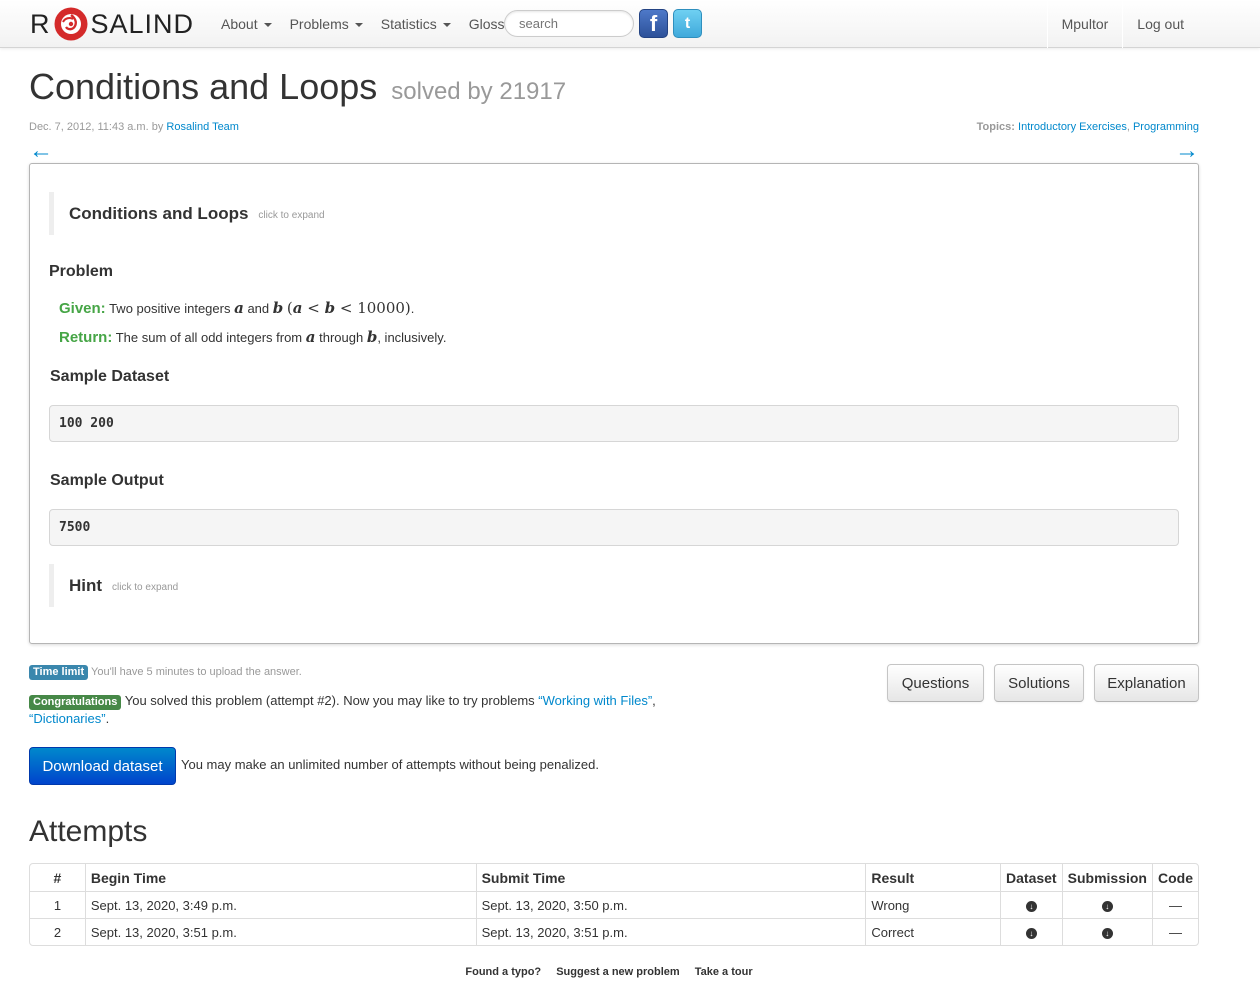 Image resolution: width=1260 pixels, height=997 pixels. I want to click on nav-logout: Log out, so click(1191, 24).